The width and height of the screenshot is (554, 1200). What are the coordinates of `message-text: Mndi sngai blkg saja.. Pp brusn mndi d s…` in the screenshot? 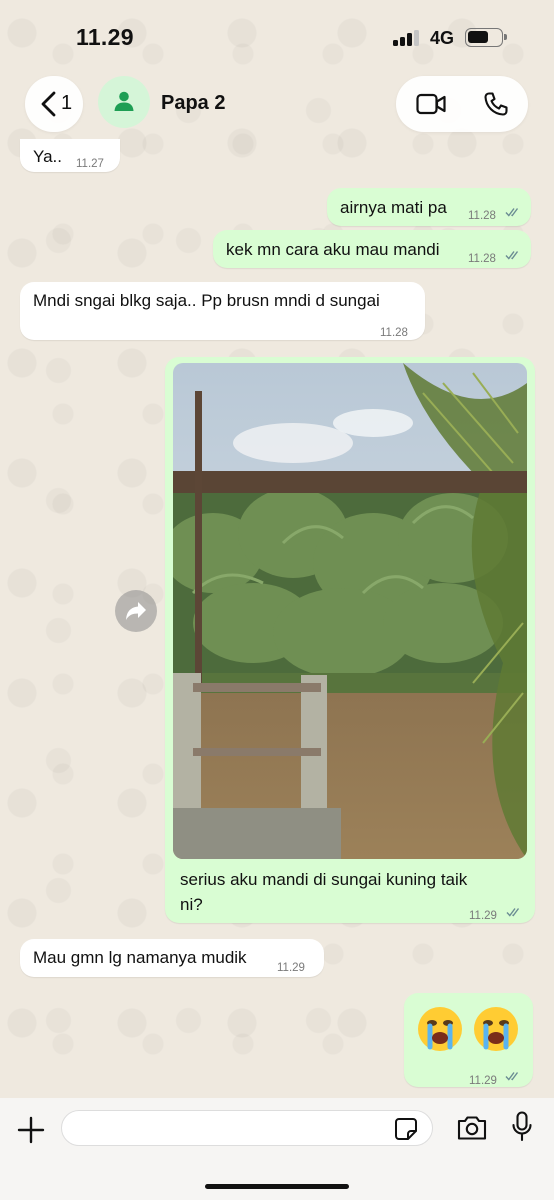 It's located at (206, 300).